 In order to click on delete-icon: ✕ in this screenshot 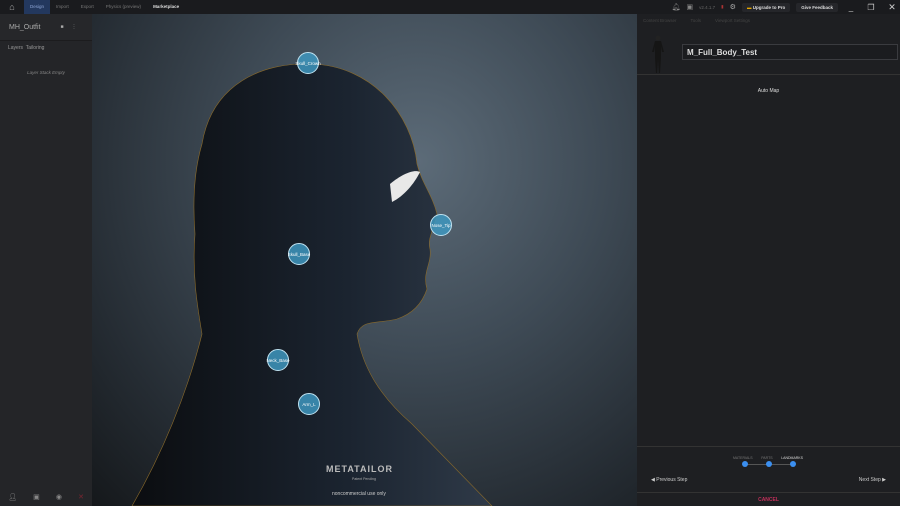, I will do `click(81, 497)`.